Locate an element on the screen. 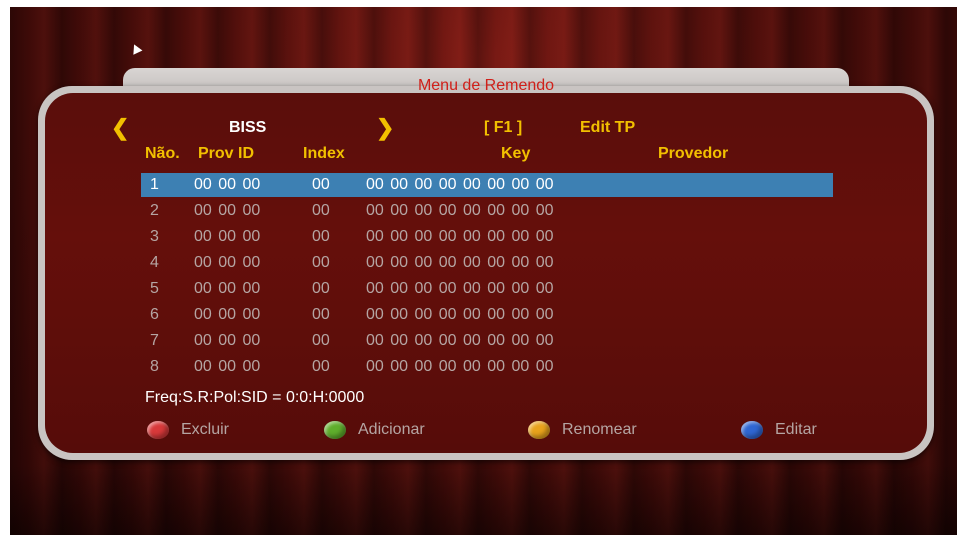  table-row: 4 00 00 00 00 00 00 00 00 00 00 00 00 is located at coordinates (487, 263).